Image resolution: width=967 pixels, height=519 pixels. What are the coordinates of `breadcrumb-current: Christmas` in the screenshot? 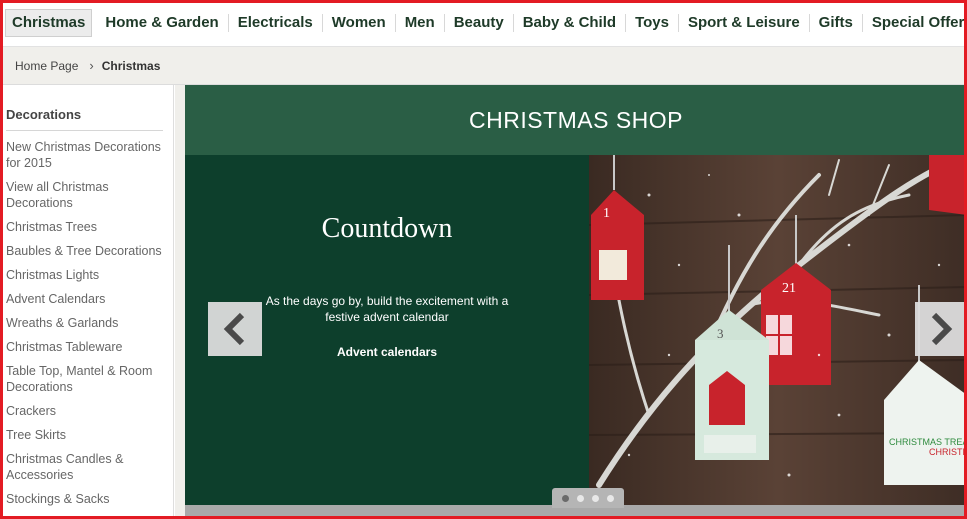 It's located at (131, 65).